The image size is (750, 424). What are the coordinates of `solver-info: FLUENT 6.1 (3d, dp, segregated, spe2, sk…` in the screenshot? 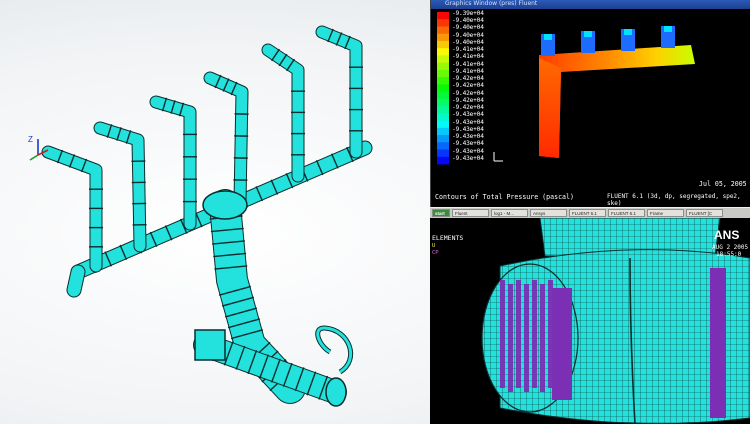 It's located at (674, 200).